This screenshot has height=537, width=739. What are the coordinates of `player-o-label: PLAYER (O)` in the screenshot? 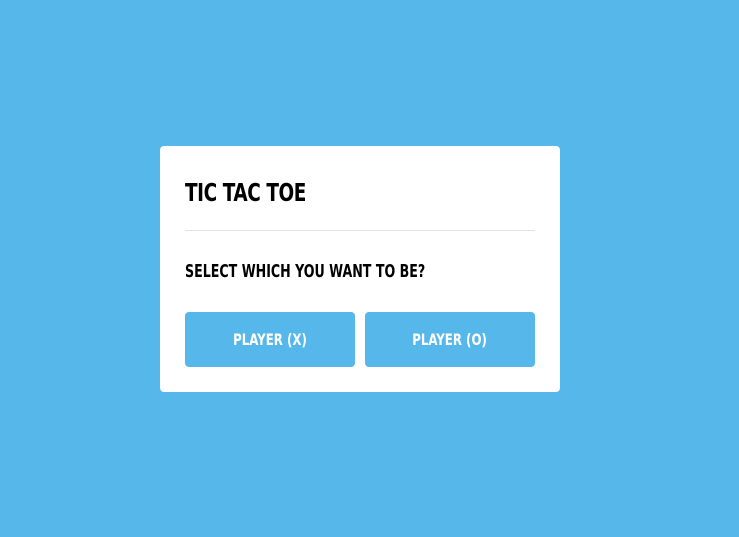 It's located at (450, 339).